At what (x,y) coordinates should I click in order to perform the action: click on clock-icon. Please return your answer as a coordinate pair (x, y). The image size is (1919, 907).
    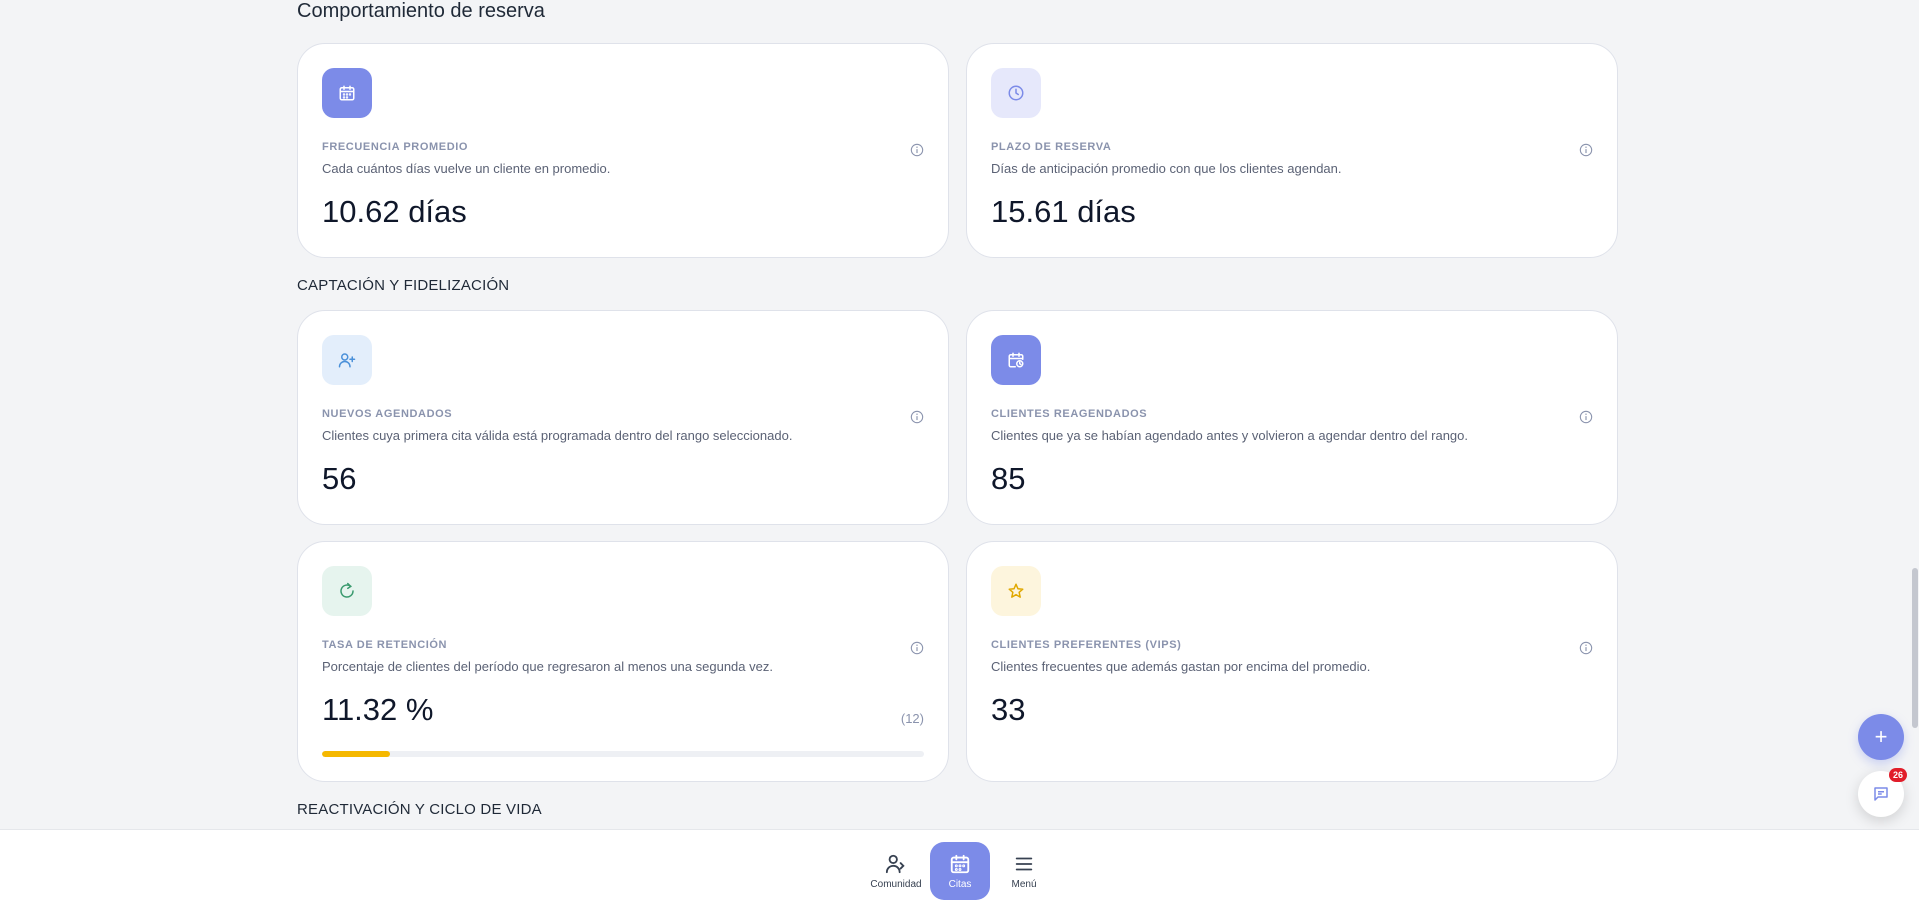
    Looking at the image, I should click on (1016, 93).